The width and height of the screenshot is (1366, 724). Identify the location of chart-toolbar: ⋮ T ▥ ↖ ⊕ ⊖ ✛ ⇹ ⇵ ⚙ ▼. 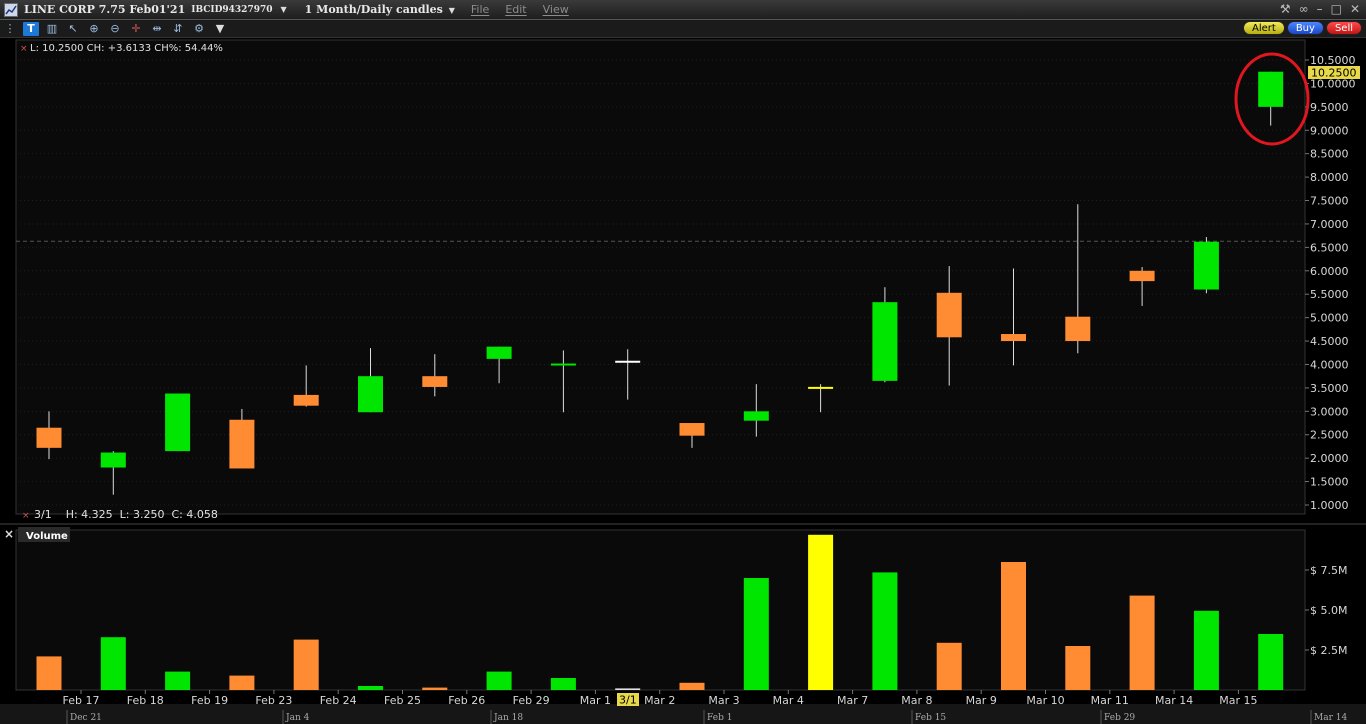
(683, 29).